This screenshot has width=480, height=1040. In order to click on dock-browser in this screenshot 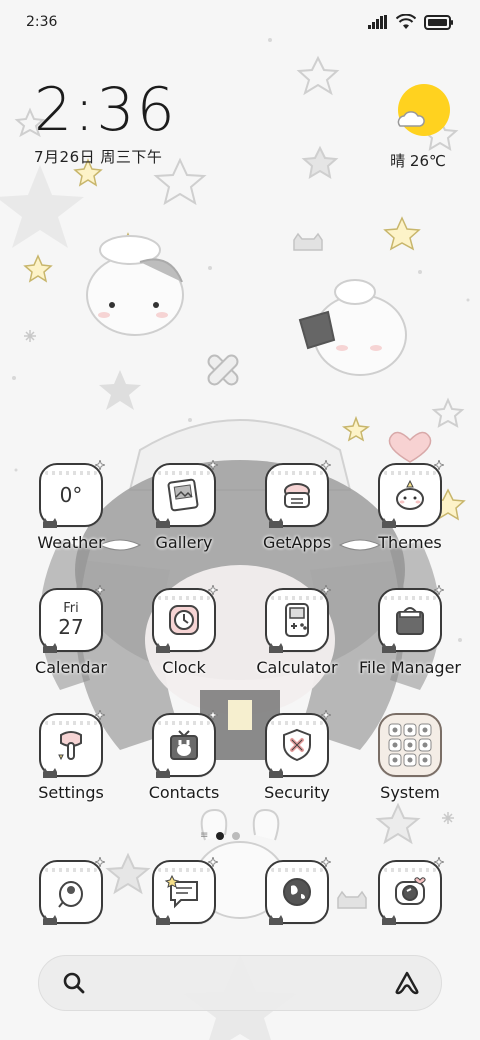, I will do `click(297, 891)`.